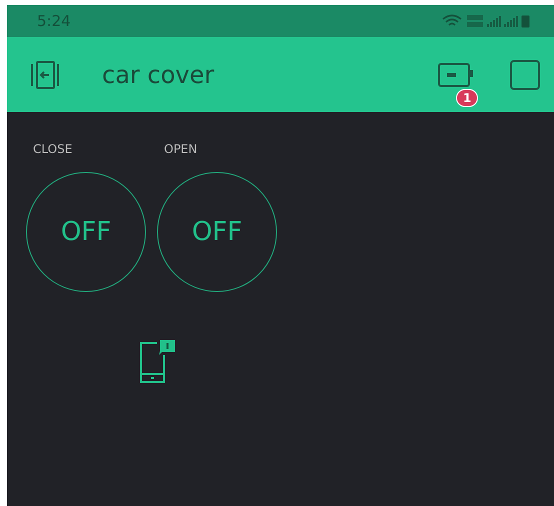 Image resolution: width=554 pixels, height=506 pixels. Describe the element at coordinates (158, 362) in the screenshot. I see `phone-notification-icon` at that location.